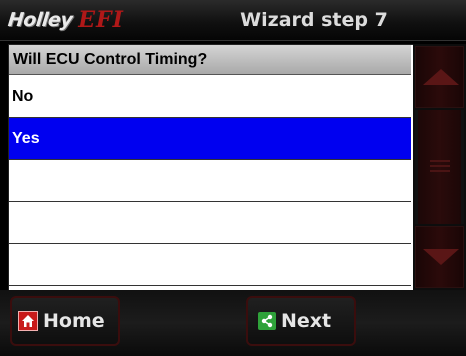 This screenshot has height=356, width=466. Describe the element at coordinates (74, 321) in the screenshot. I see `home-button-label: Home` at that location.